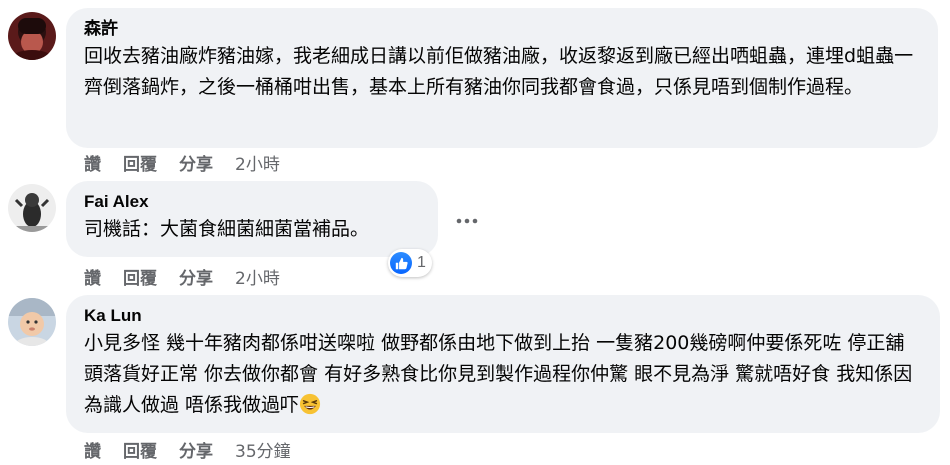 The image size is (950, 465). I want to click on comment-author: 森許, so click(502, 29).